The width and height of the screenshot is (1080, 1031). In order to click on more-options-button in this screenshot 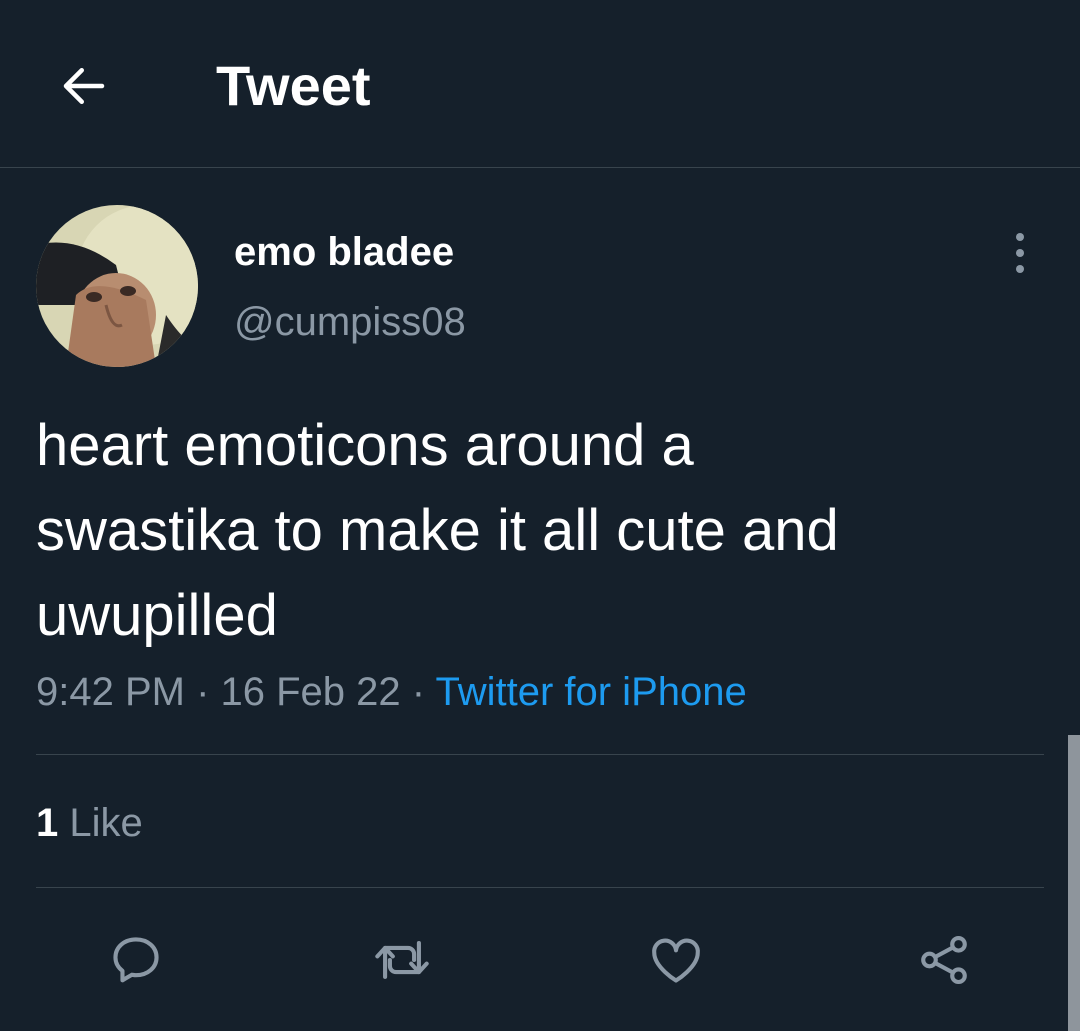, I will do `click(1020, 253)`.